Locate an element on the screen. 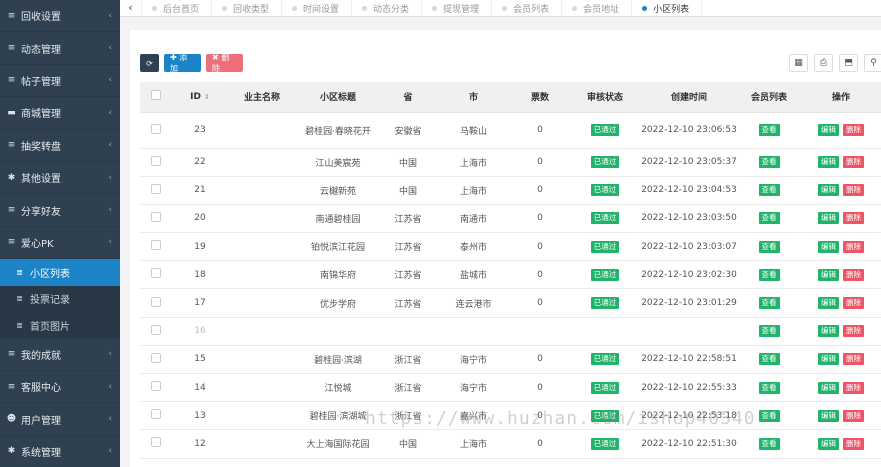 Image resolution: width=881 pixels, height=467 pixels. table-tools: ▦ ⎙ ⬒ ⚲ is located at coordinates (835, 63).